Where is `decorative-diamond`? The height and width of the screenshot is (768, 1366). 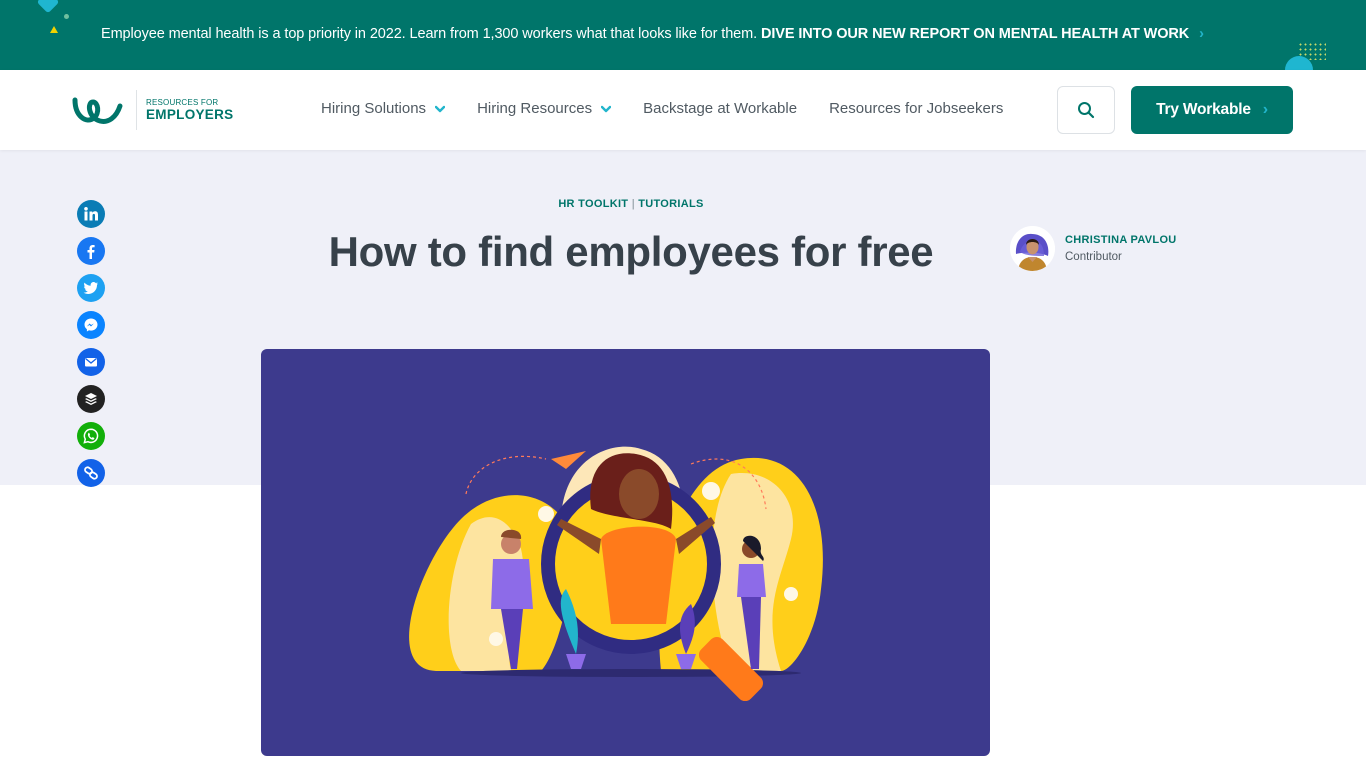 decorative-diamond is located at coordinates (48, 7).